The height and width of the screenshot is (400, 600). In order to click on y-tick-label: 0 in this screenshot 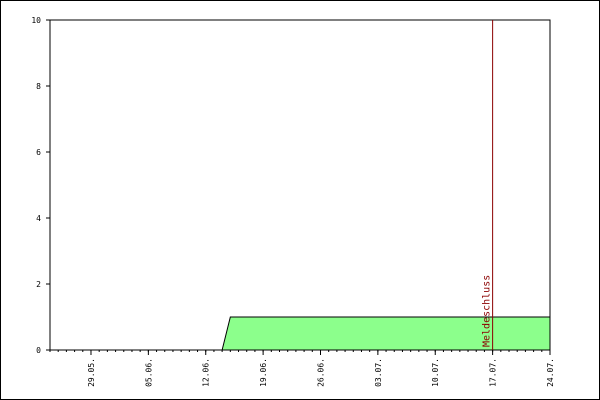, I will do `click(38, 350)`.